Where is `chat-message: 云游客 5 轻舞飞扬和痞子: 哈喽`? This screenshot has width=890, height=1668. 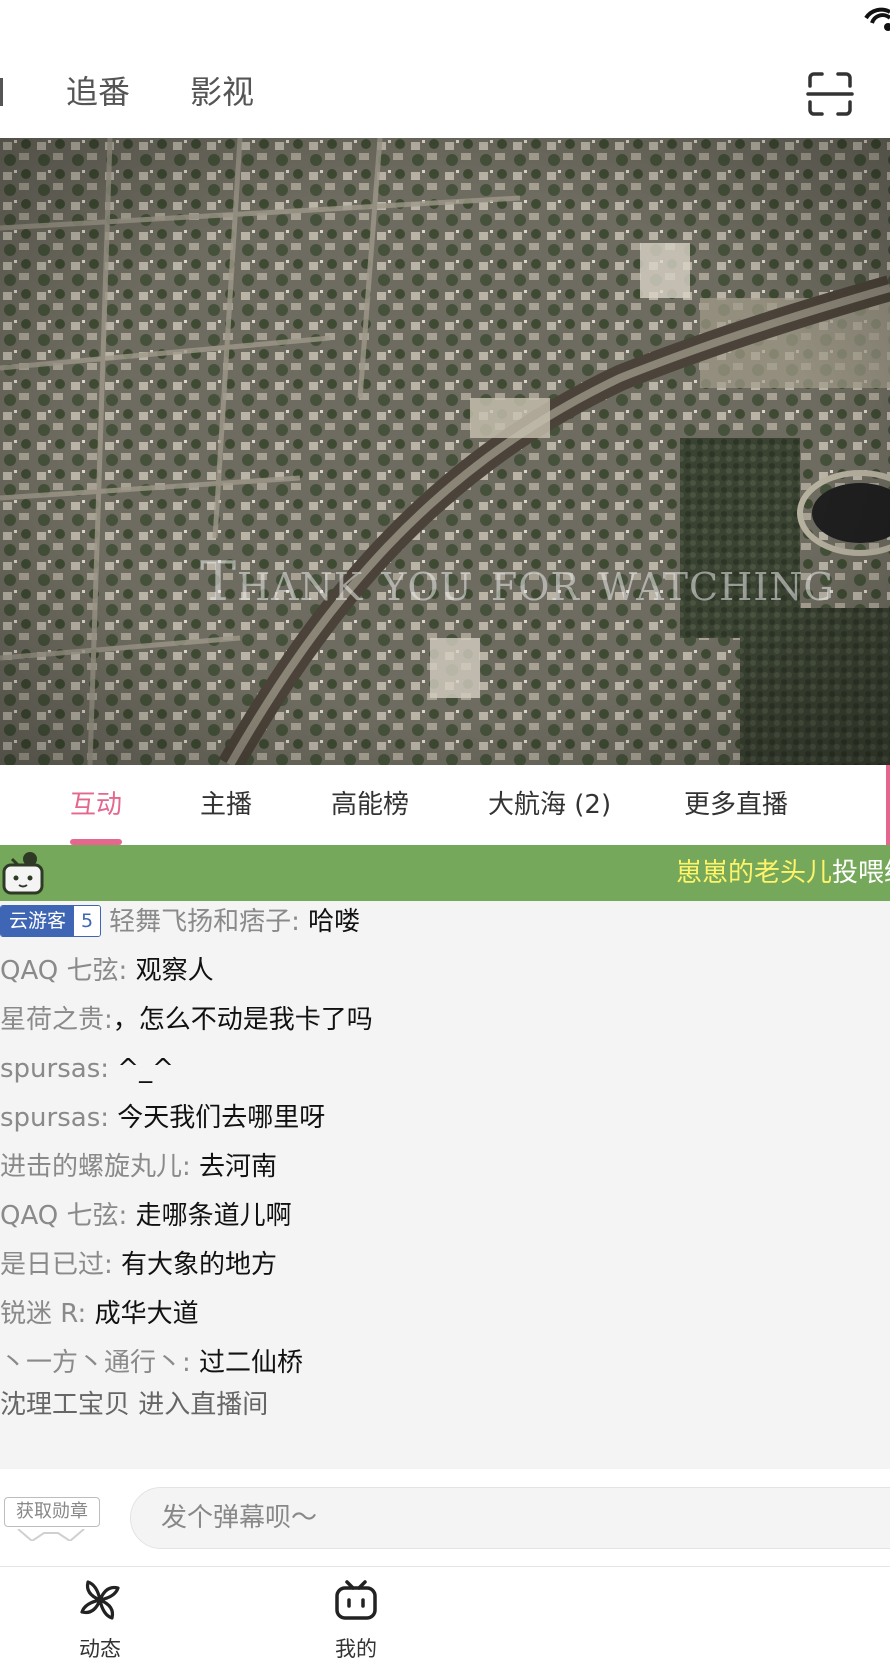 chat-message: 云游客 5 轻舞飞扬和痞子: 哈喽 is located at coordinates (180, 922).